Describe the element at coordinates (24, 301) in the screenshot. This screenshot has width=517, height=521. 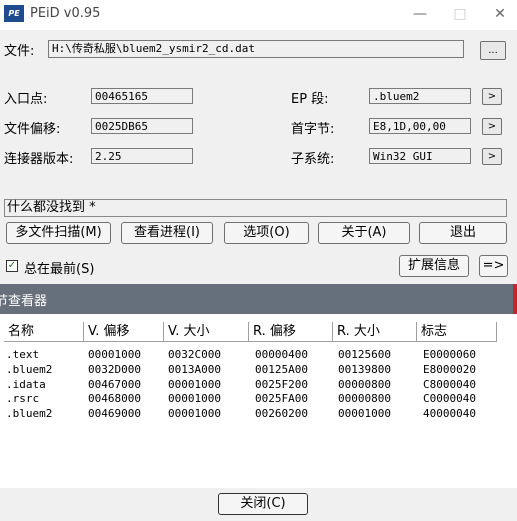
I see `section-viewer-title: 节查看器` at that location.